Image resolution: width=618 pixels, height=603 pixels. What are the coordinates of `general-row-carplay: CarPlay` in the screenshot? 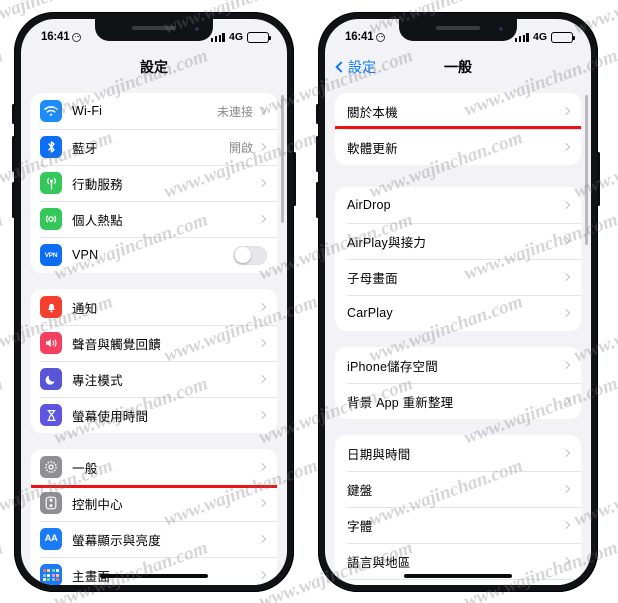 It's located at (458, 313).